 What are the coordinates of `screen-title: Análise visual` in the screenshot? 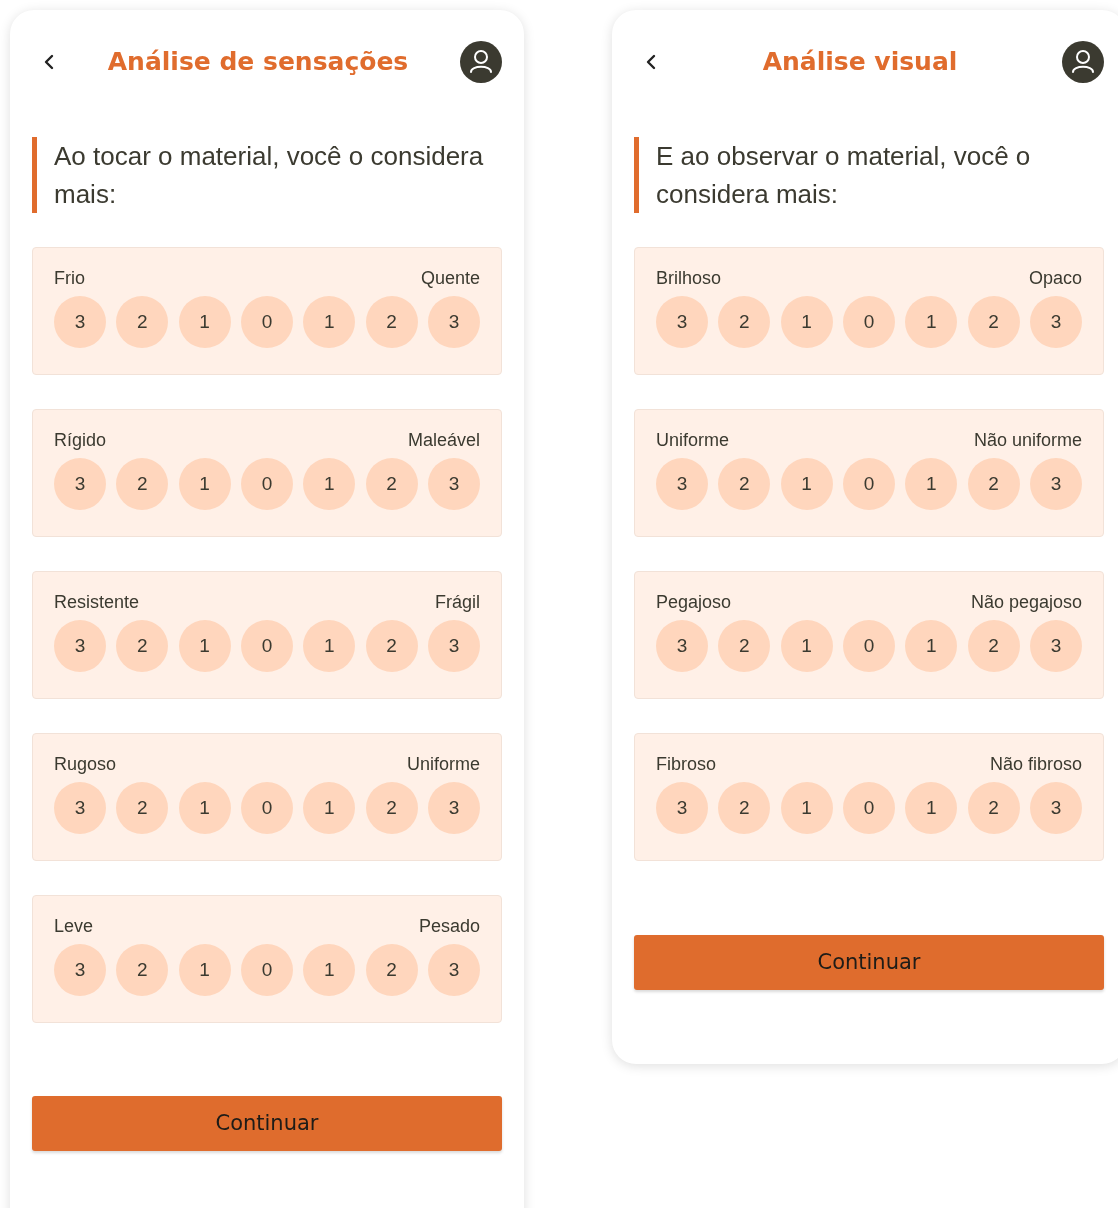 It's located at (860, 62).